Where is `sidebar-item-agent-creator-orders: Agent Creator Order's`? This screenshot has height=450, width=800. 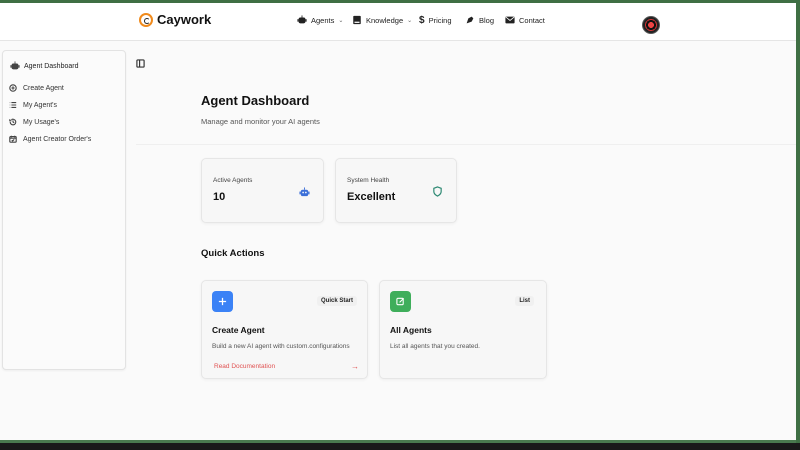 sidebar-item-agent-creator-orders: Agent Creator Order's is located at coordinates (50, 139).